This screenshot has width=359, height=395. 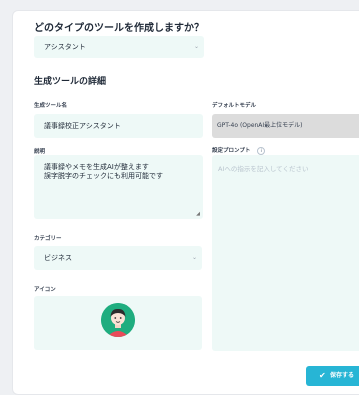 What do you see at coordinates (198, 214) in the screenshot?
I see `resize-handle-icon: ◢` at bounding box center [198, 214].